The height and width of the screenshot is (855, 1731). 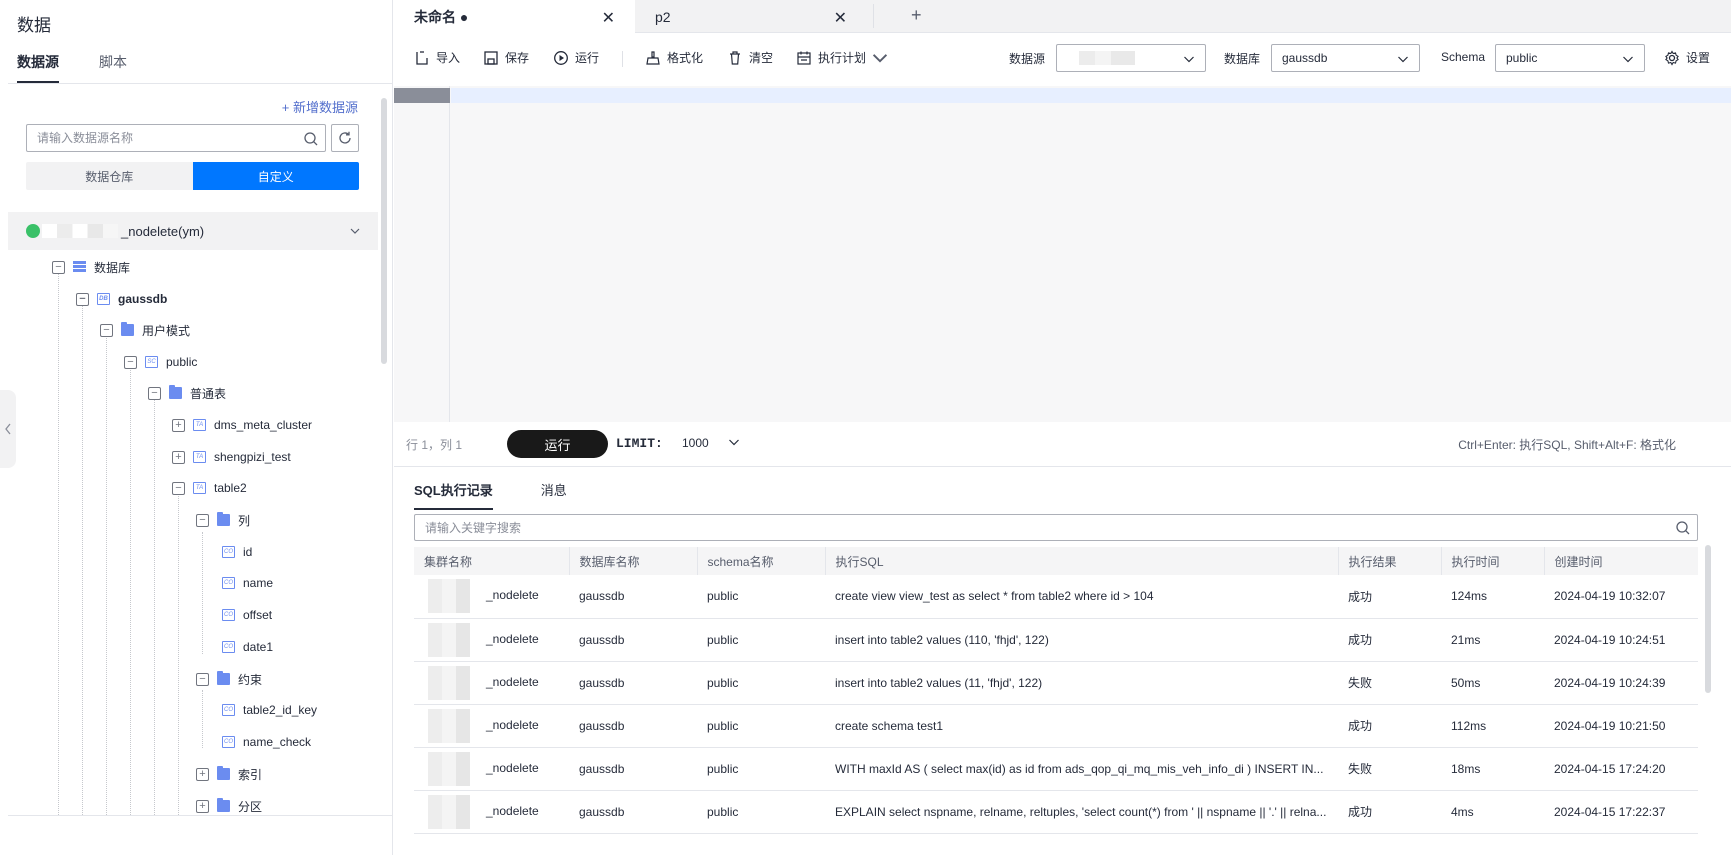 I want to click on cluster-name: _nodelete, so click(x=512, y=724).